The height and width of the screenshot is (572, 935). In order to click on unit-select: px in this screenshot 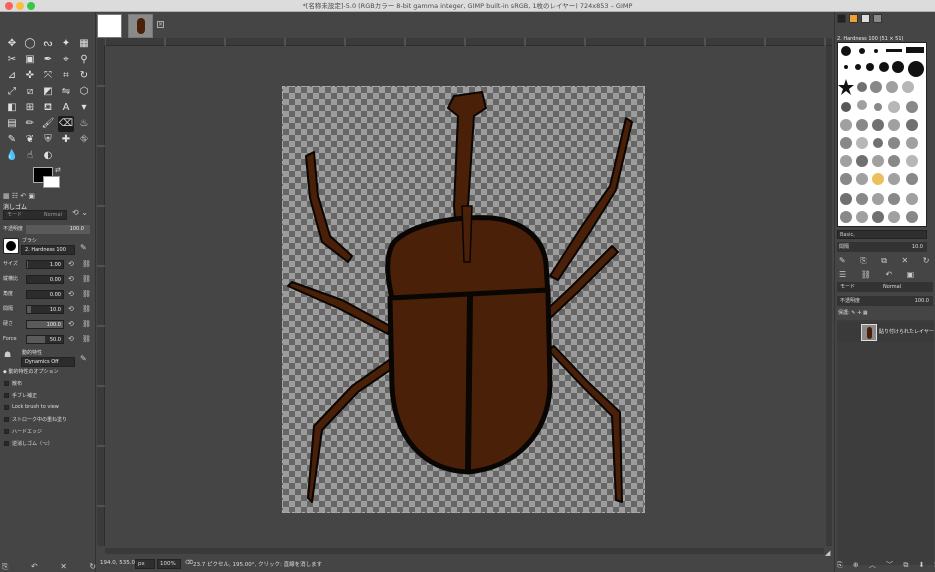, I will do `click(145, 564)`.